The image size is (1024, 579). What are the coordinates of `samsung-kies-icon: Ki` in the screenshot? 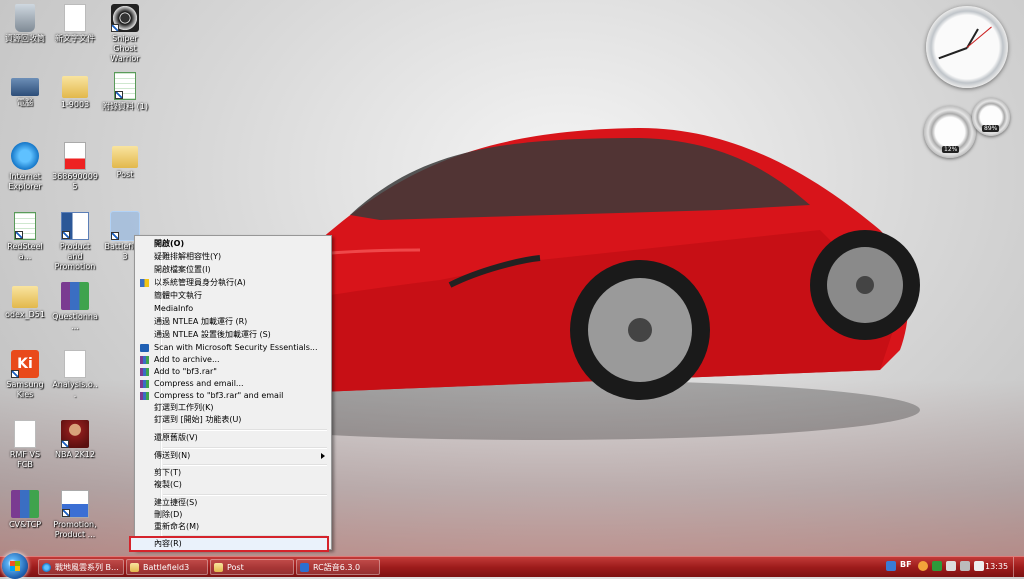 It's located at (25, 364).